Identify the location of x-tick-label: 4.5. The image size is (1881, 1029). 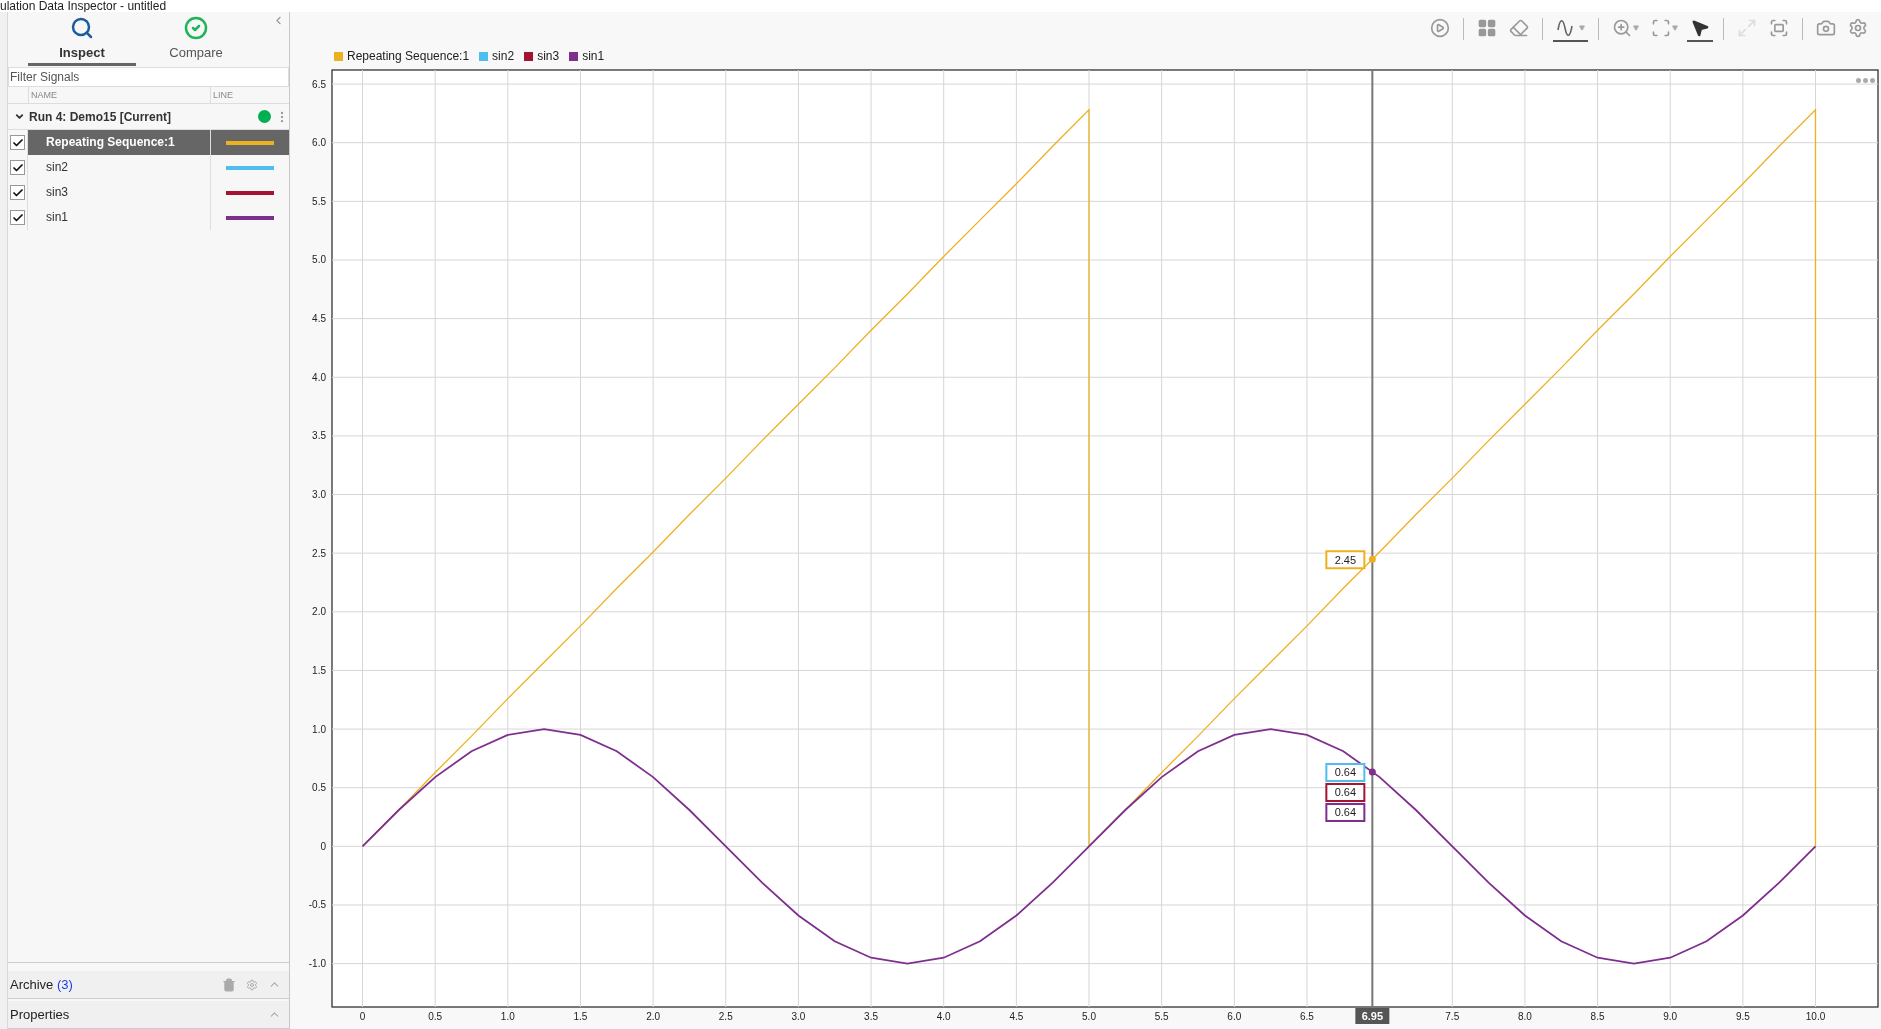
(1016, 1016).